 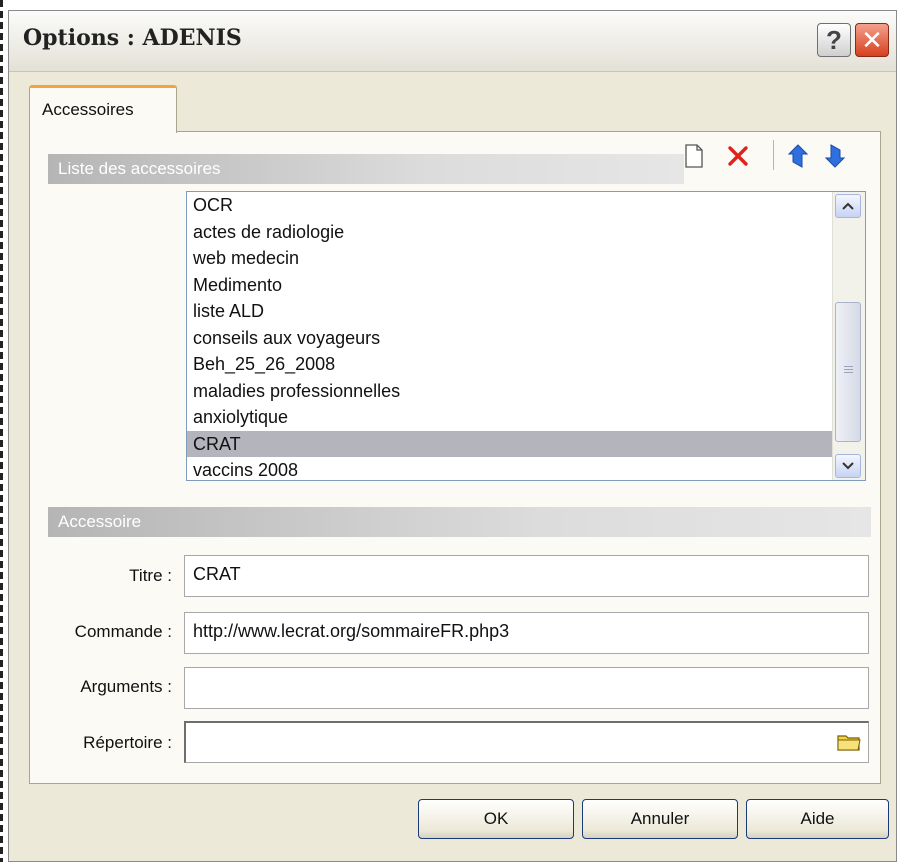 I want to click on list-section-header: Liste des accessoires, so click(x=366, y=169).